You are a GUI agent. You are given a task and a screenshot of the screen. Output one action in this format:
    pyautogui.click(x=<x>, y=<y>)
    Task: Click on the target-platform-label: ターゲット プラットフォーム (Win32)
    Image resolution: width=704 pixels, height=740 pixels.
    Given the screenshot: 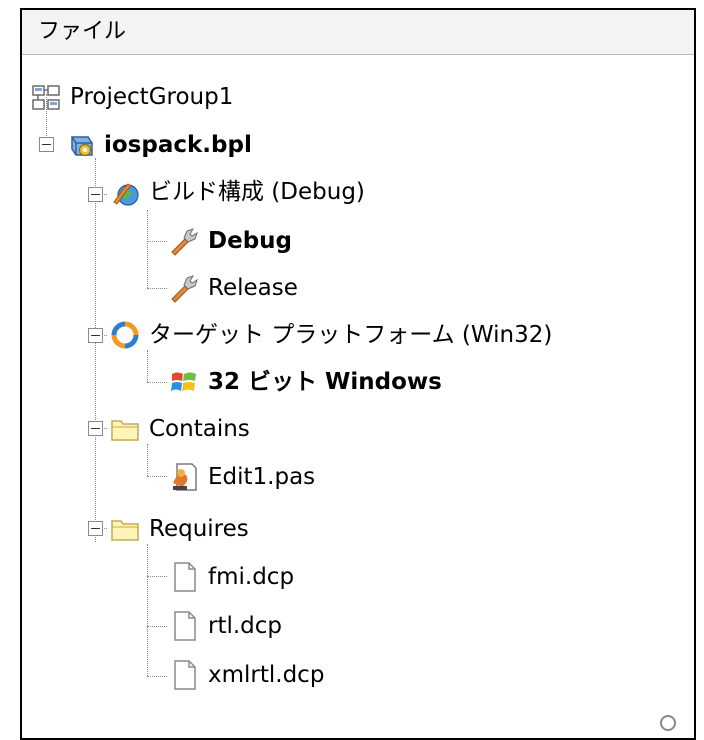 What is the action you would take?
    pyautogui.click(x=351, y=335)
    